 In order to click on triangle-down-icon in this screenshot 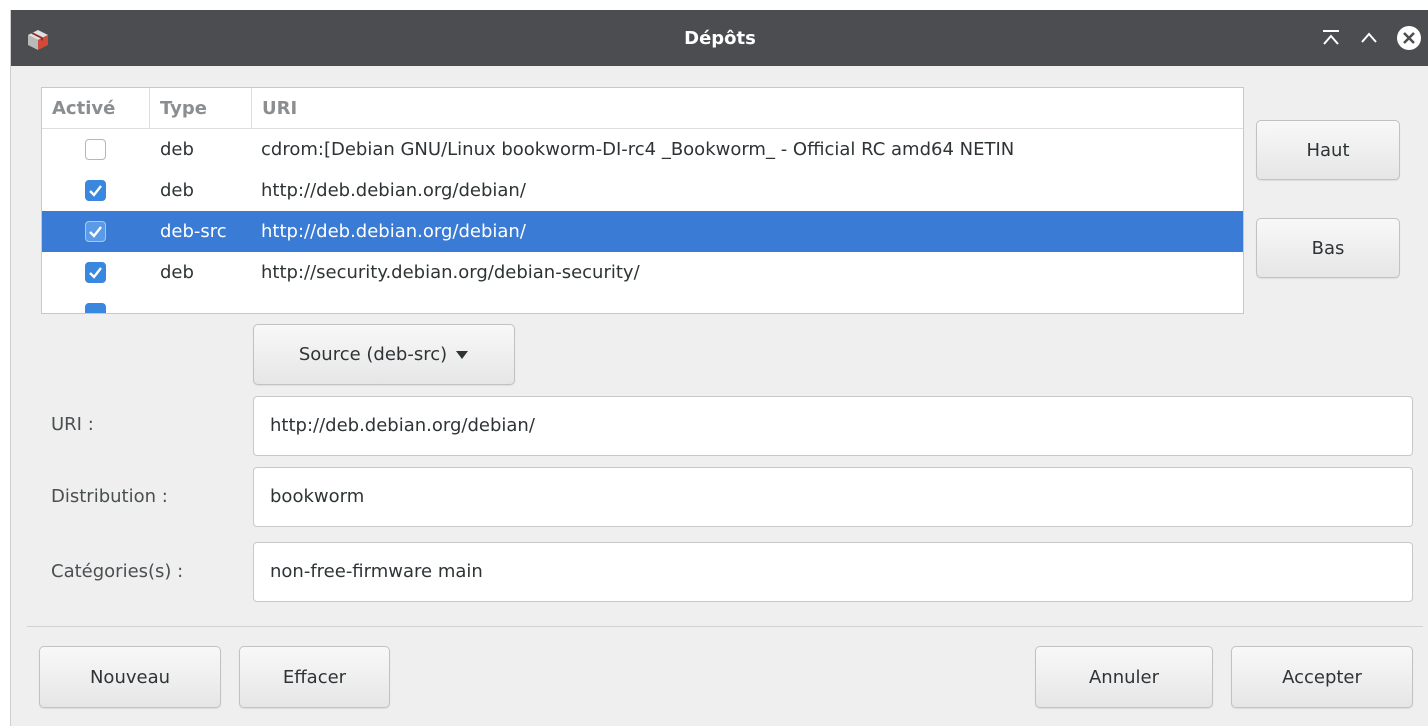, I will do `click(462, 354)`.